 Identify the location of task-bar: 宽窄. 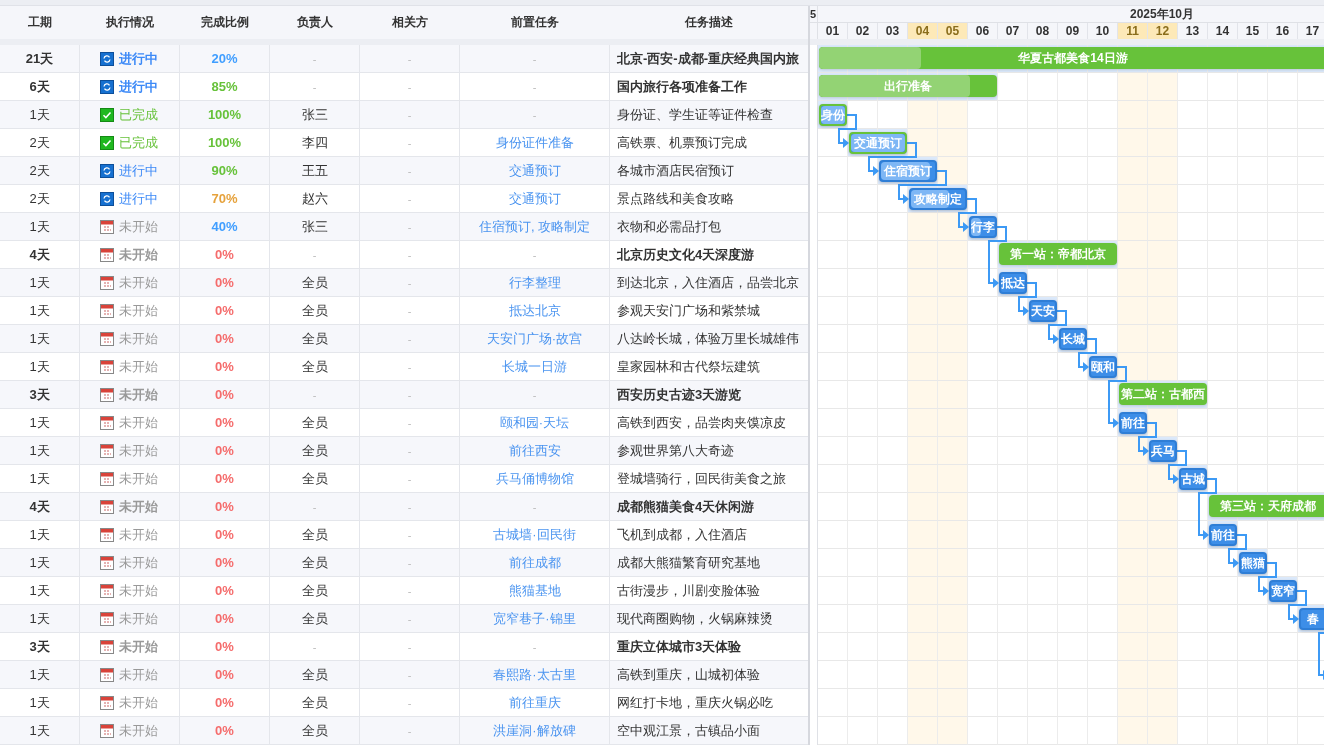
(1283, 591).